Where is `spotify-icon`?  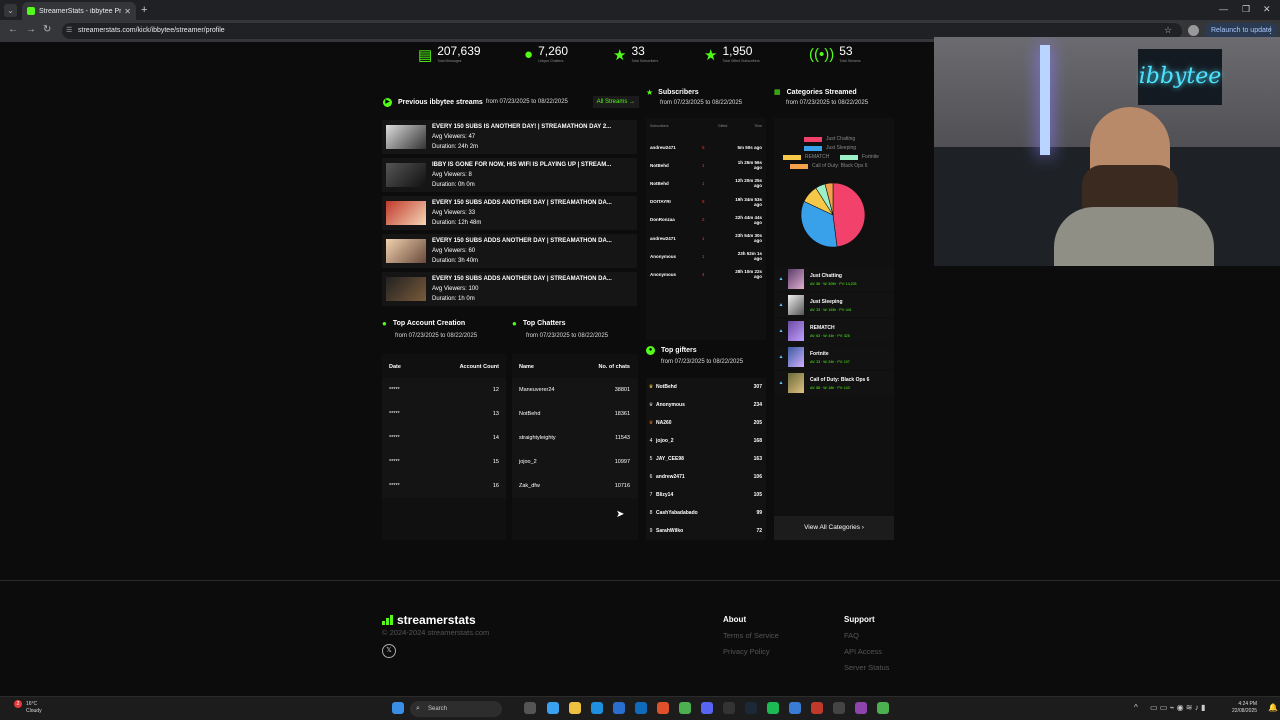
spotify-icon is located at coordinates (773, 708).